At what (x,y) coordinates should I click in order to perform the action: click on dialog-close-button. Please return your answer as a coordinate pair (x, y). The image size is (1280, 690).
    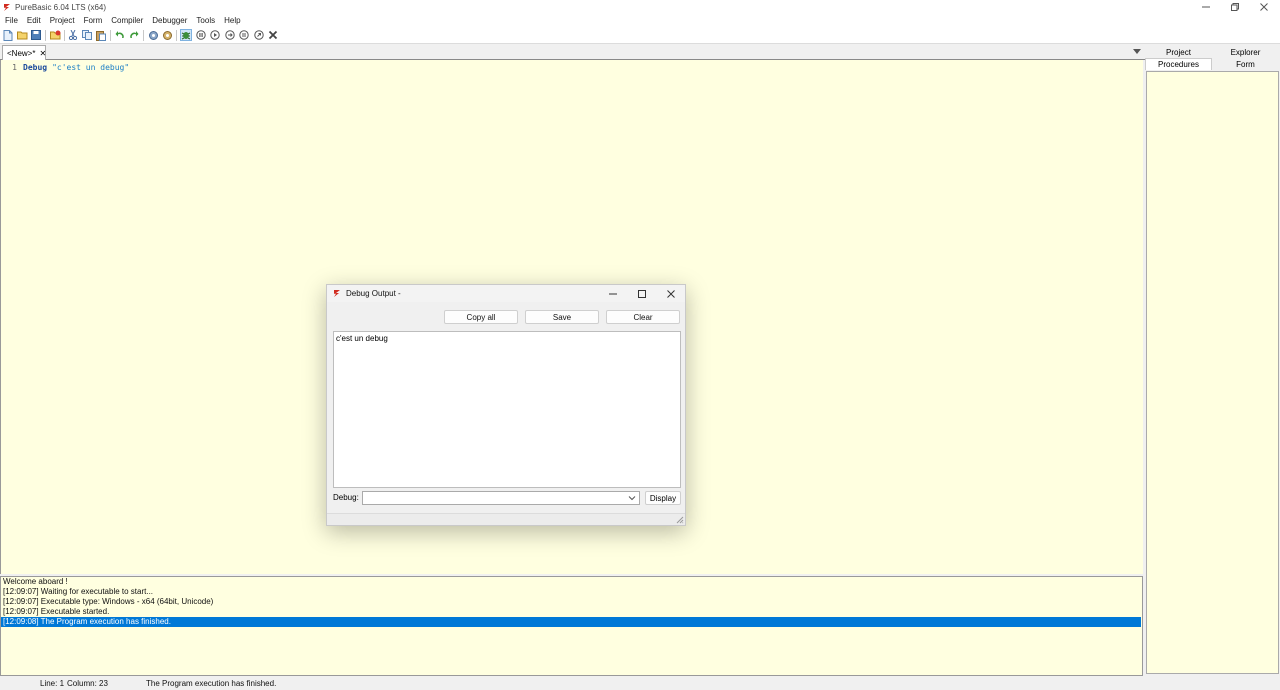
    Looking at the image, I should click on (671, 293).